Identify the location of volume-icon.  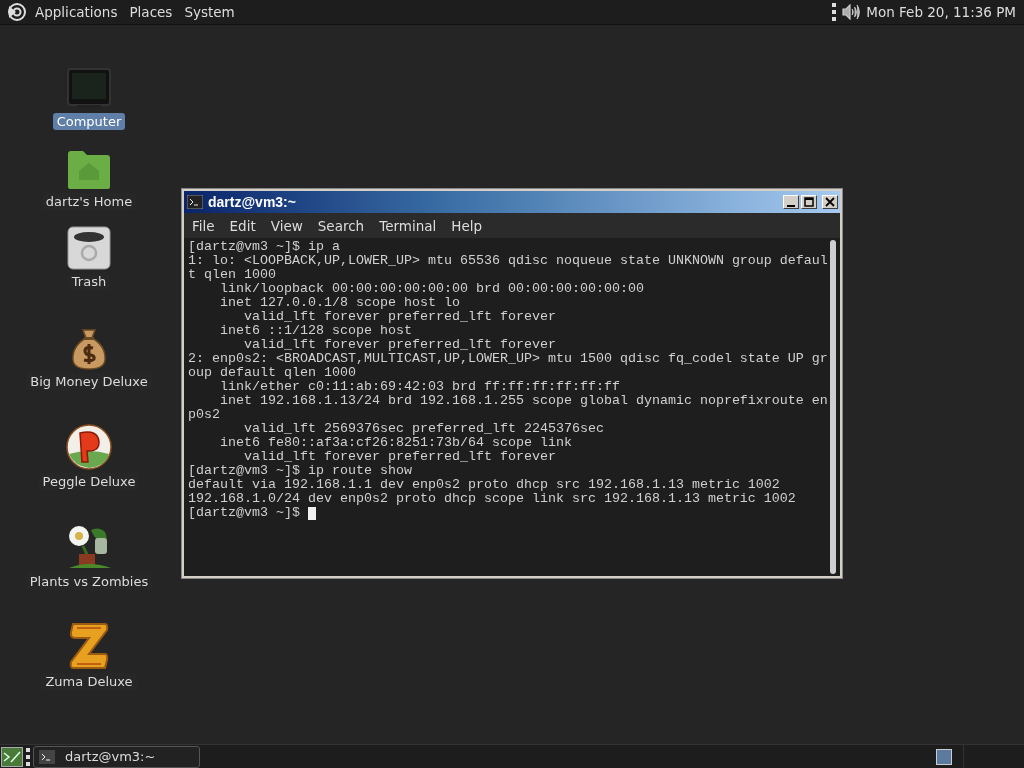
(851, 12).